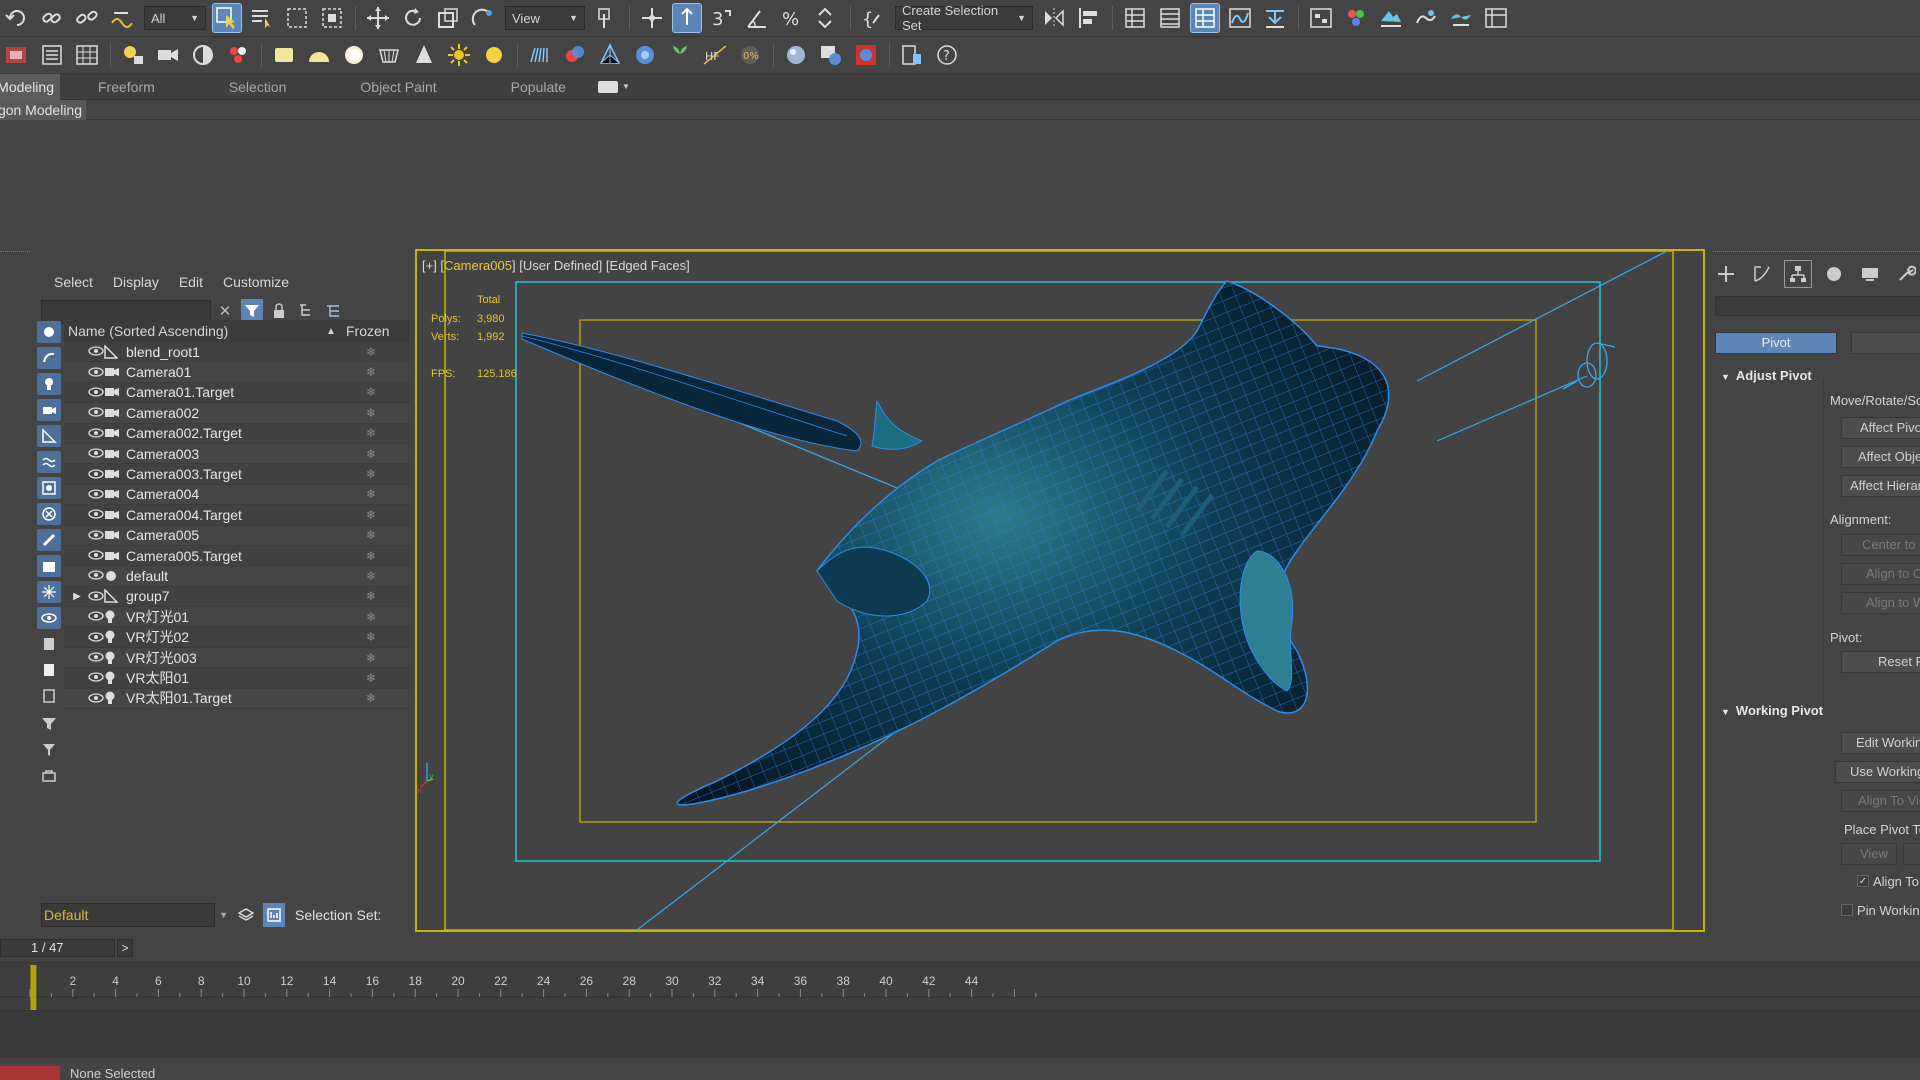 The image size is (1920, 1080). I want to click on vray-hair-icon: HF, so click(715, 55).